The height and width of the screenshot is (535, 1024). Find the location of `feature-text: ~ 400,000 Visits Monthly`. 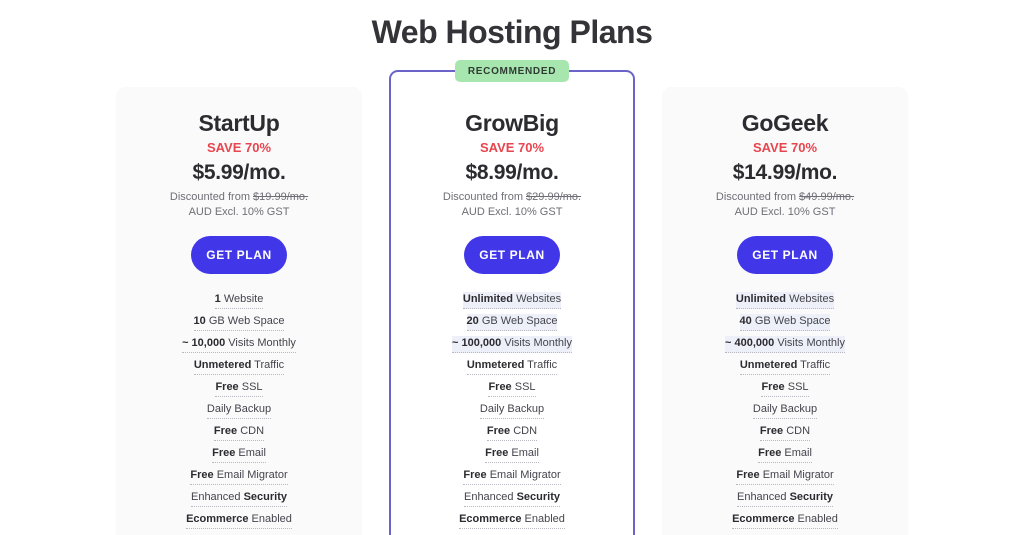

feature-text: ~ 400,000 Visits Monthly is located at coordinates (785, 344).